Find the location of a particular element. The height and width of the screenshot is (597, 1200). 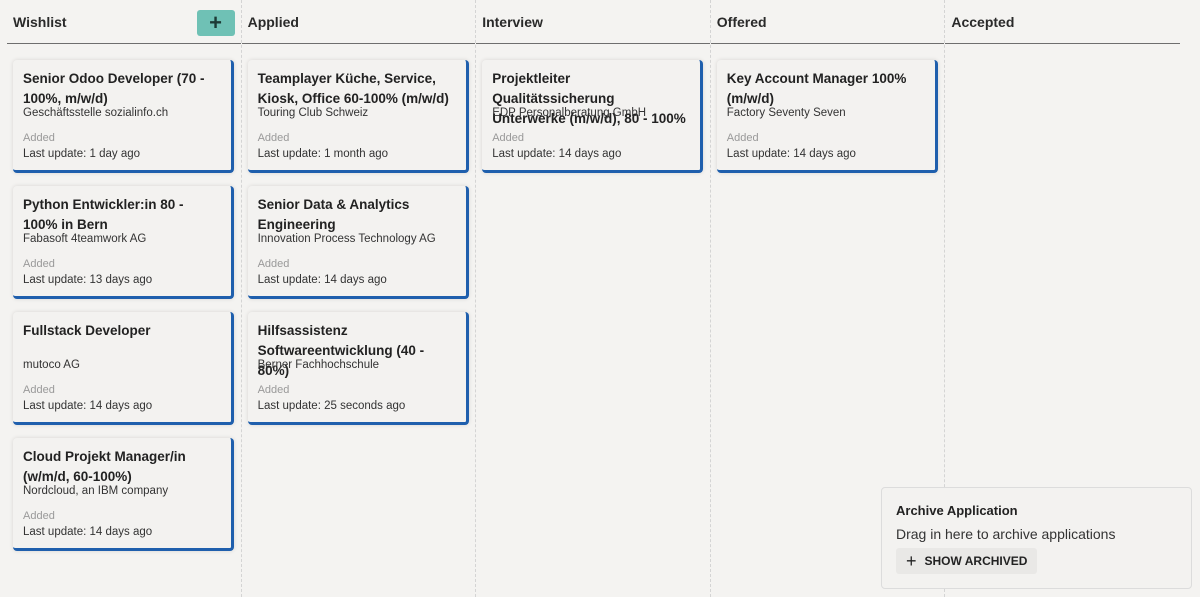

column-title: Applied is located at coordinates (273, 21).